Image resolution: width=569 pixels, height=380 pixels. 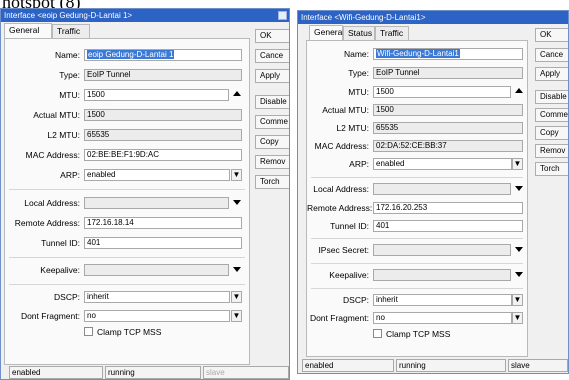 I want to click on remote-address-field: 172.16.20.253, so click(x=448, y=208).